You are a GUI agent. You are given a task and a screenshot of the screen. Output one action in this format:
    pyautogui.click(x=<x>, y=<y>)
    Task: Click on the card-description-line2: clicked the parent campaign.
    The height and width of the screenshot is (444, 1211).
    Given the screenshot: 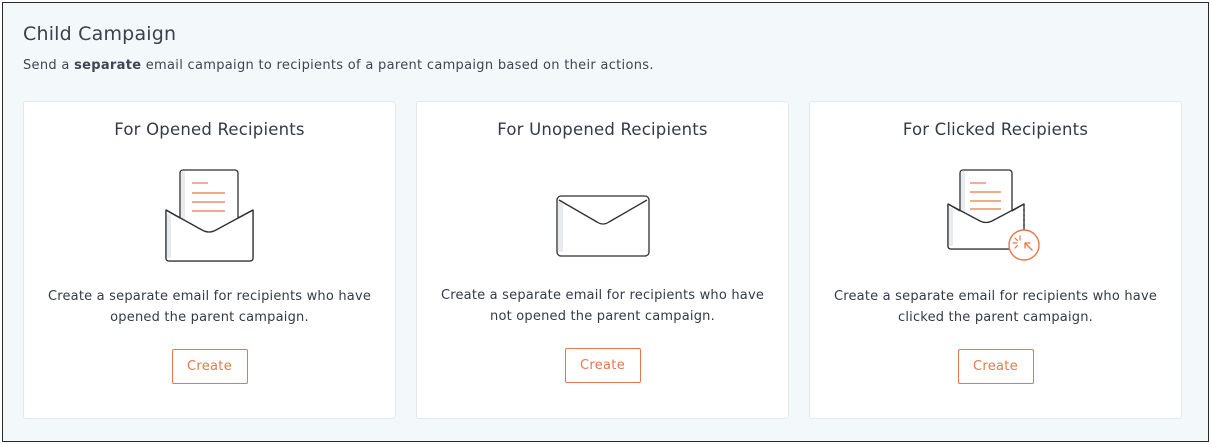 What is the action you would take?
    pyautogui.click(x=995, y=317)
    